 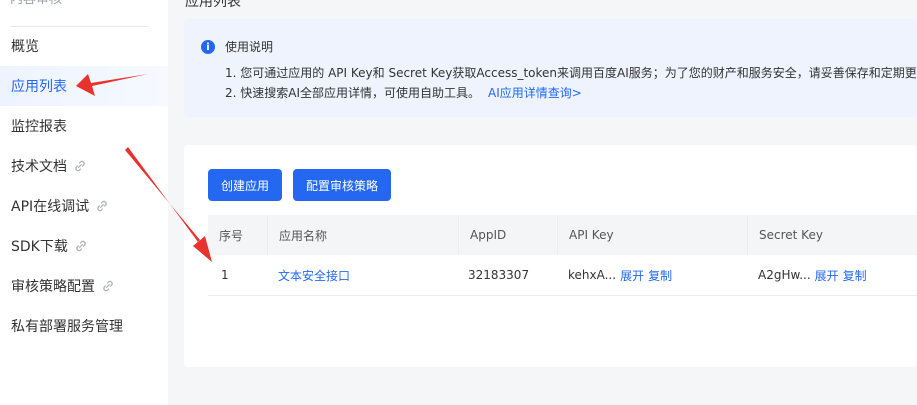 What do you see at coordinates (507, 235) in the screenshot?
I see `column-header-app-id: AppID` at bounding box center [507, 235].